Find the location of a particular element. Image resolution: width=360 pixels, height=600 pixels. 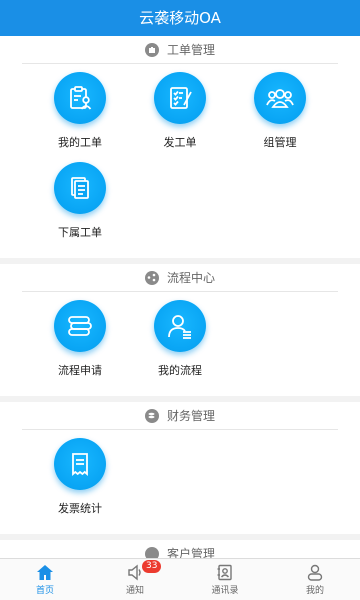

app-header: 云袭移动OA is located at coordinates (180, 18).